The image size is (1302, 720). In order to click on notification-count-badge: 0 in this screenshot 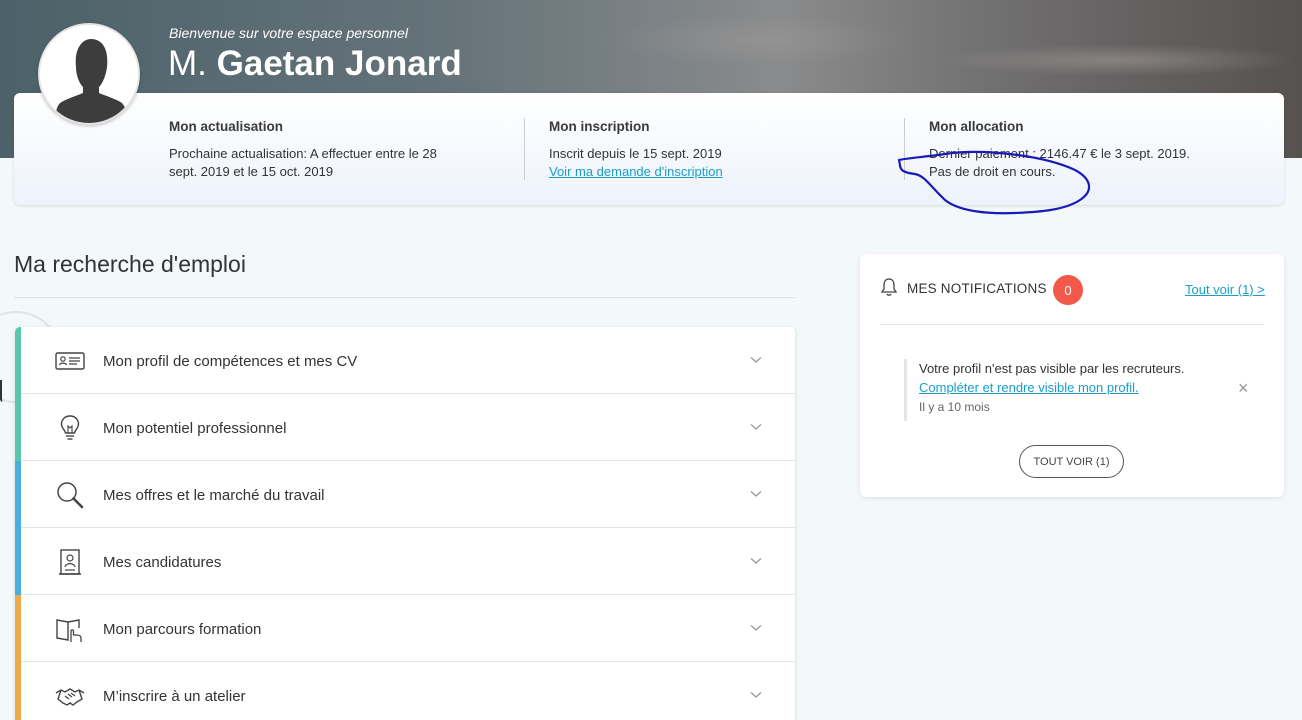, I will do `click(1068, 290)`.